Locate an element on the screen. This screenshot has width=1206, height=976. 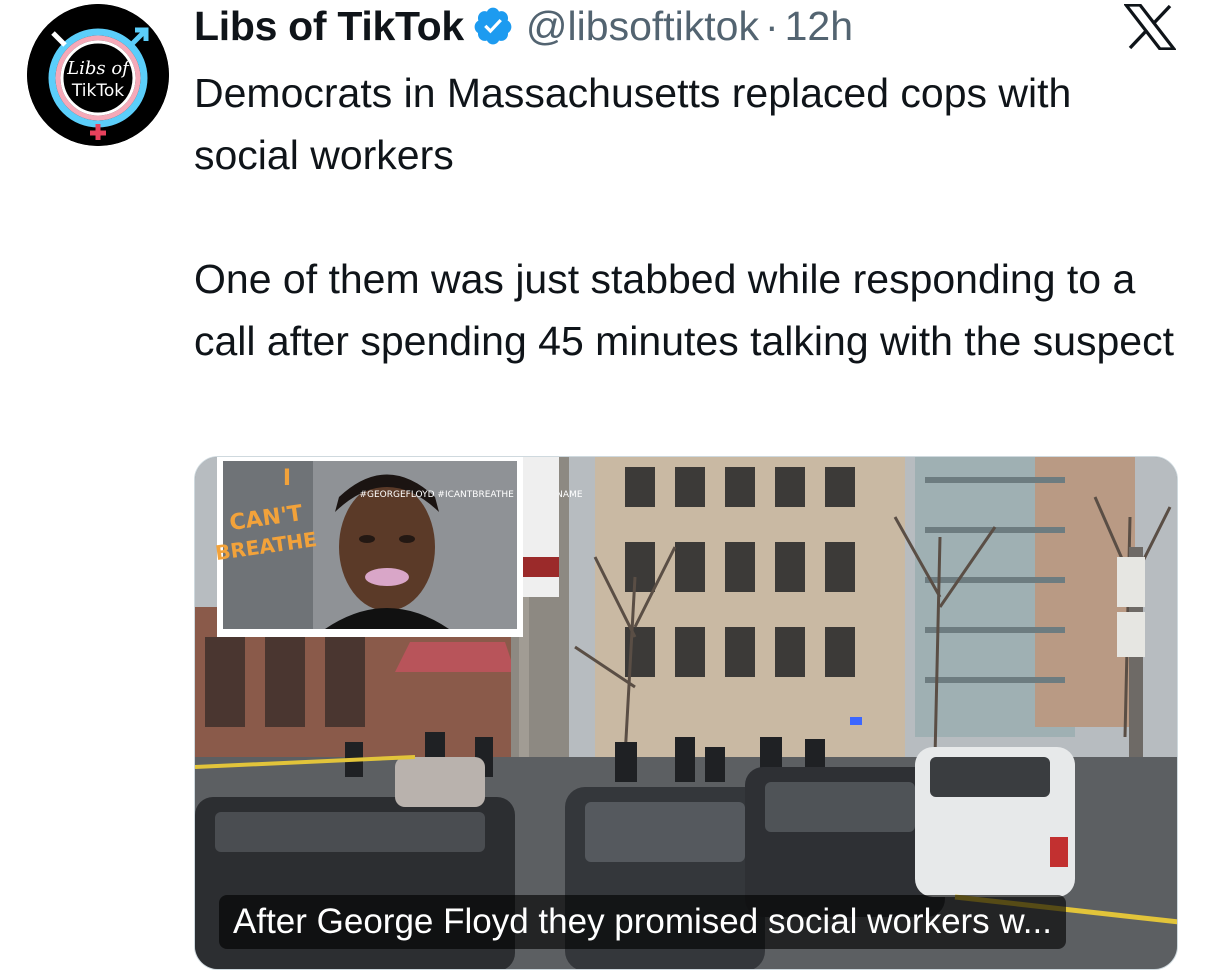
verified-badge-icon is located at coordinates (493, 26).